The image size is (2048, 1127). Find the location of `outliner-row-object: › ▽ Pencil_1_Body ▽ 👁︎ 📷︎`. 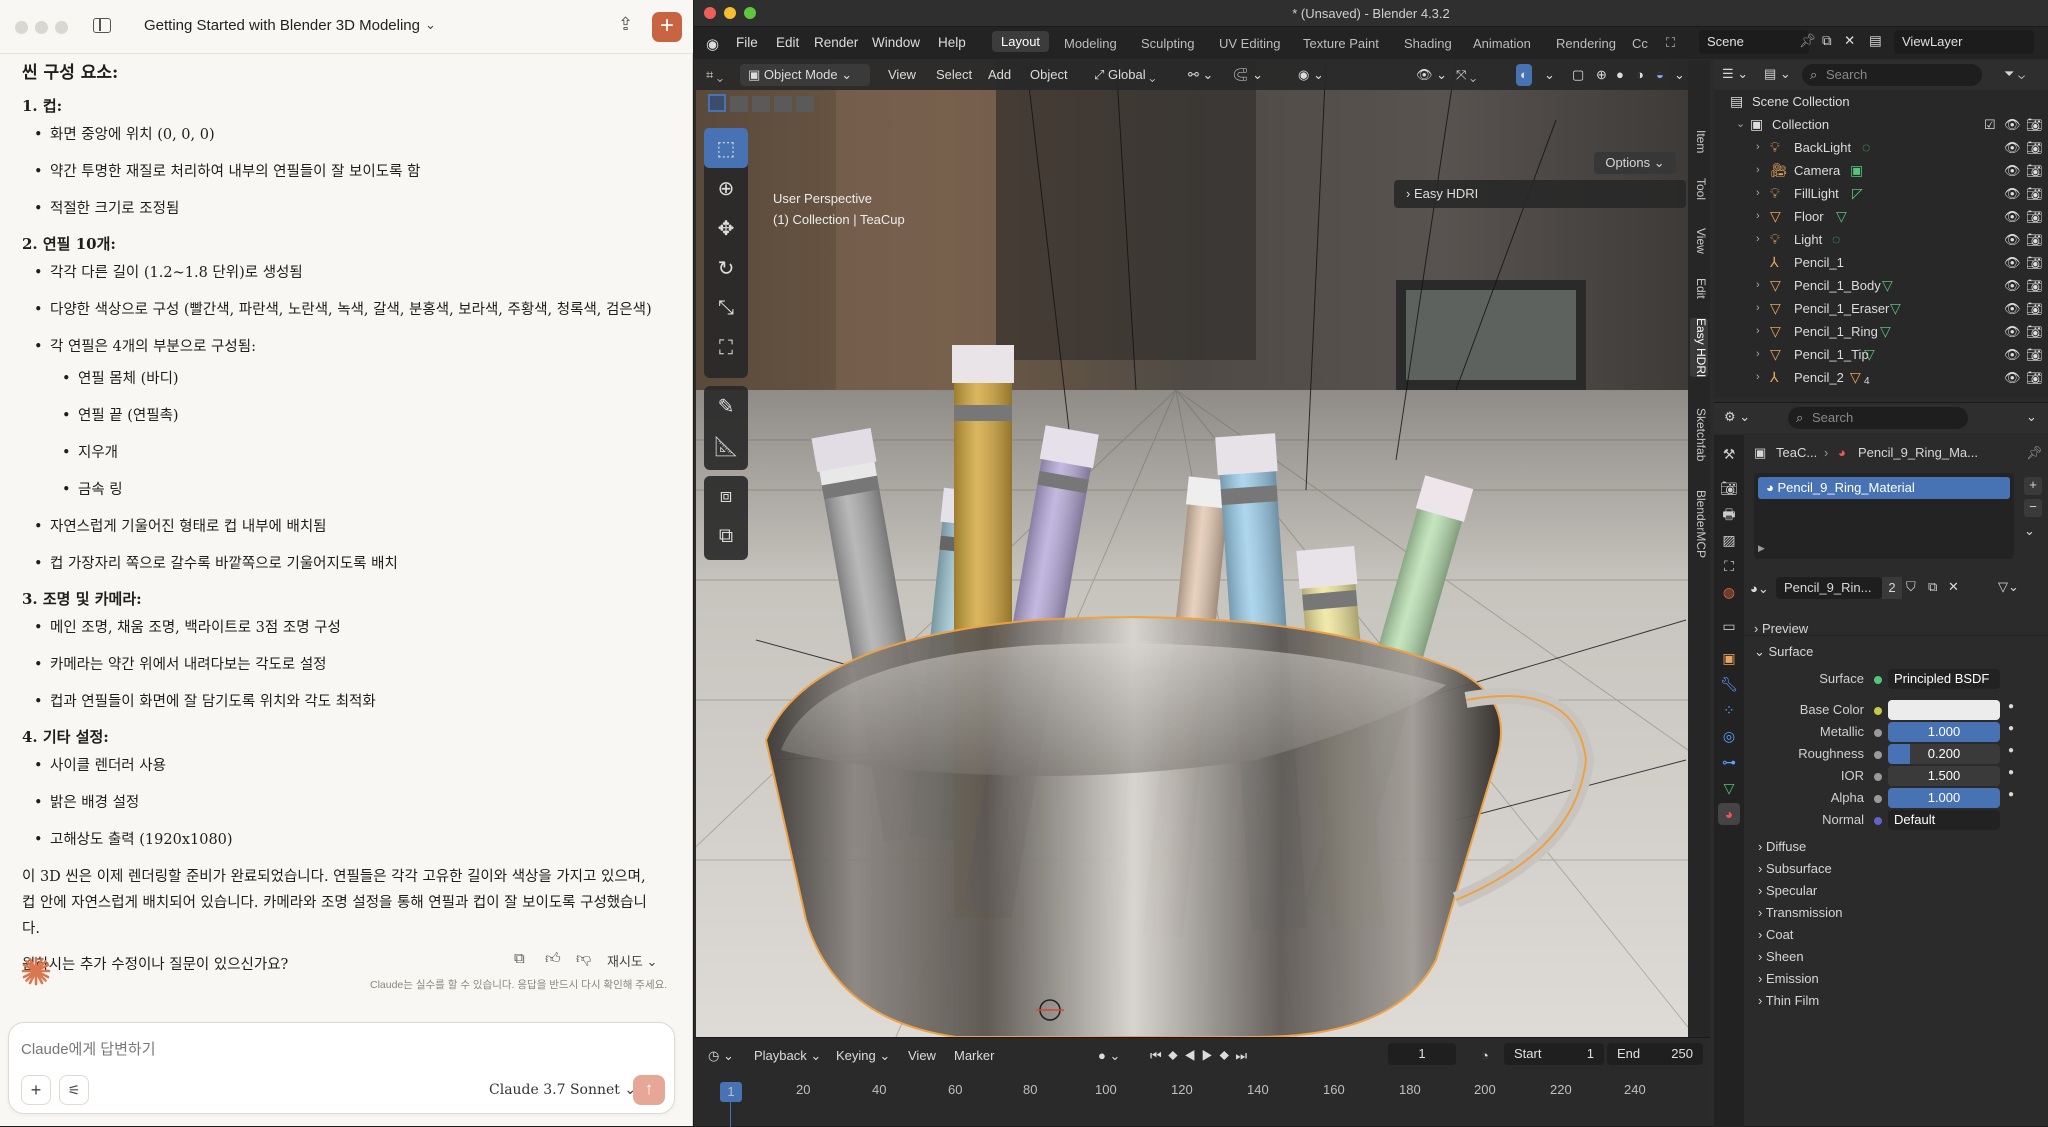

outliner-row-object: › ▽ Pencil_1_Body ▽ 👁︎ 📷︎ is located at coordinates (1881, 285).